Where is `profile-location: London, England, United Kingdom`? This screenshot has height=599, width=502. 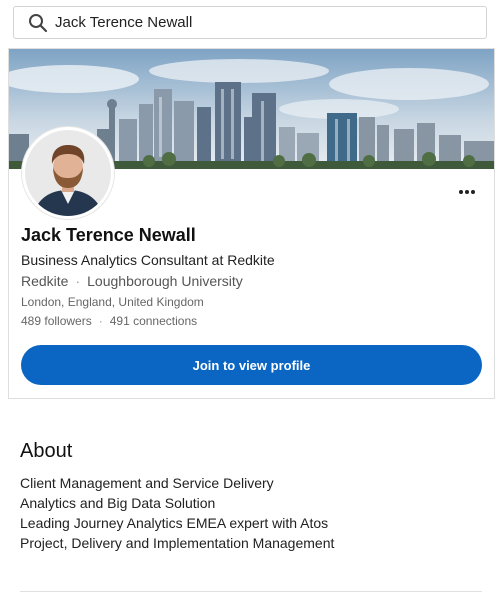 profile-location: London, England, United Kingdom is located at coordinates (112, 302).